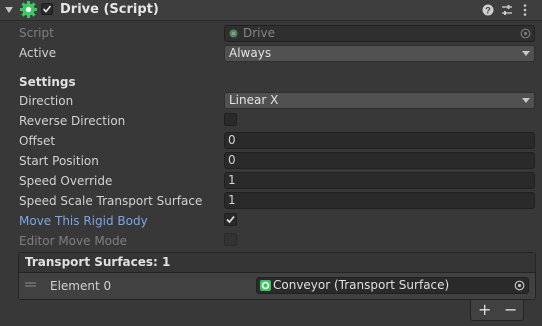  Describe the element at coordinates (9, 10) in the screenshot. I see `foldout-arrow-icon` at that location.